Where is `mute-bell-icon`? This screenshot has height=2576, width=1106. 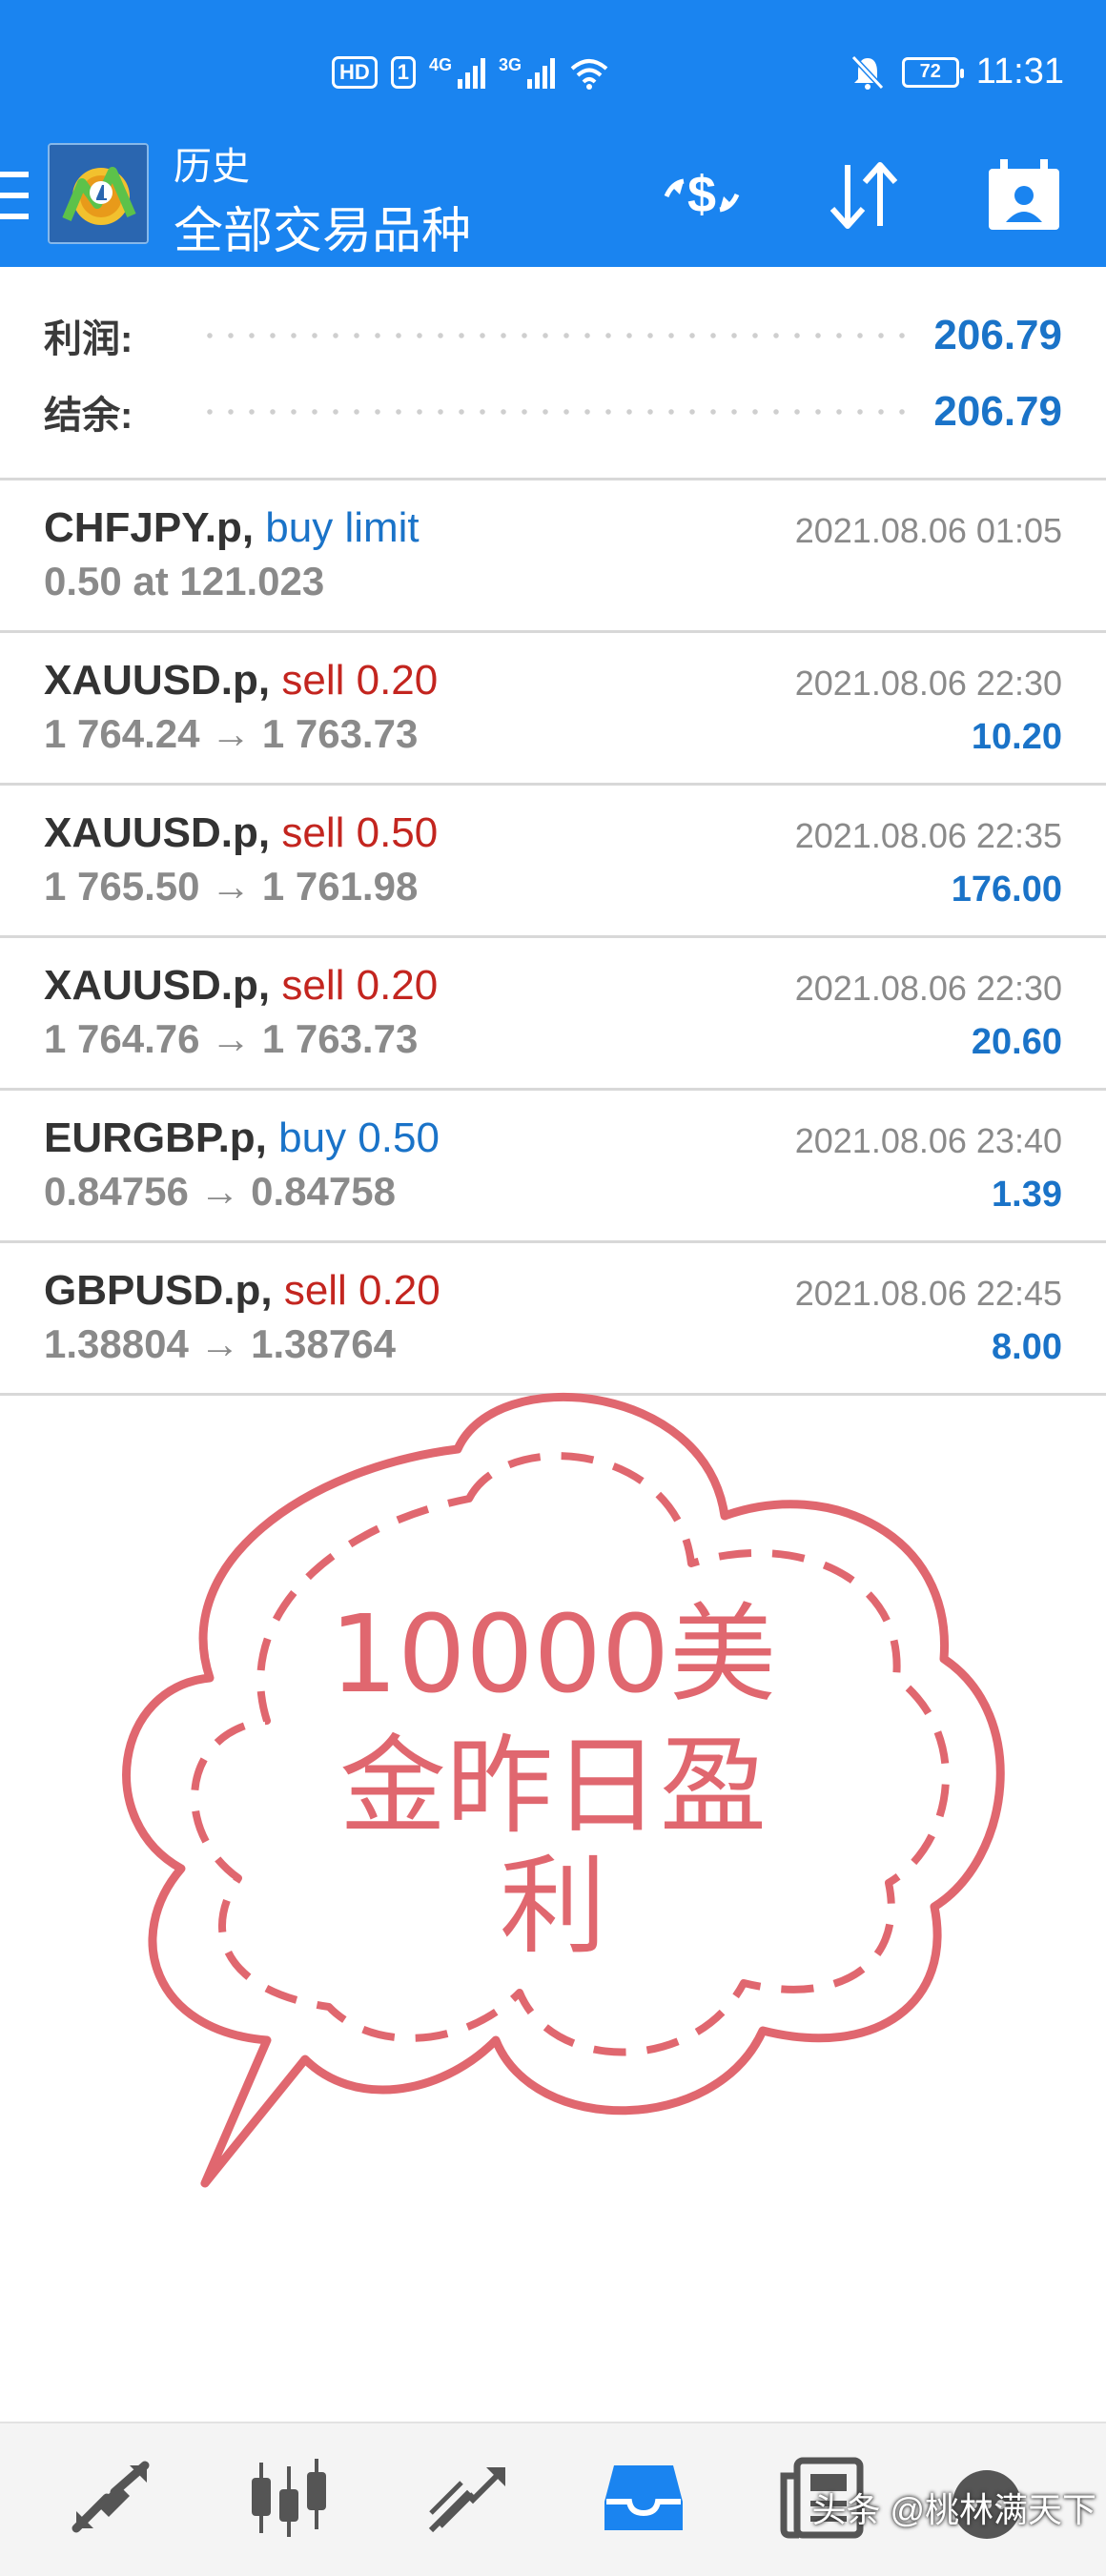 mute-bell-icon is located at coordinates (867, 72).